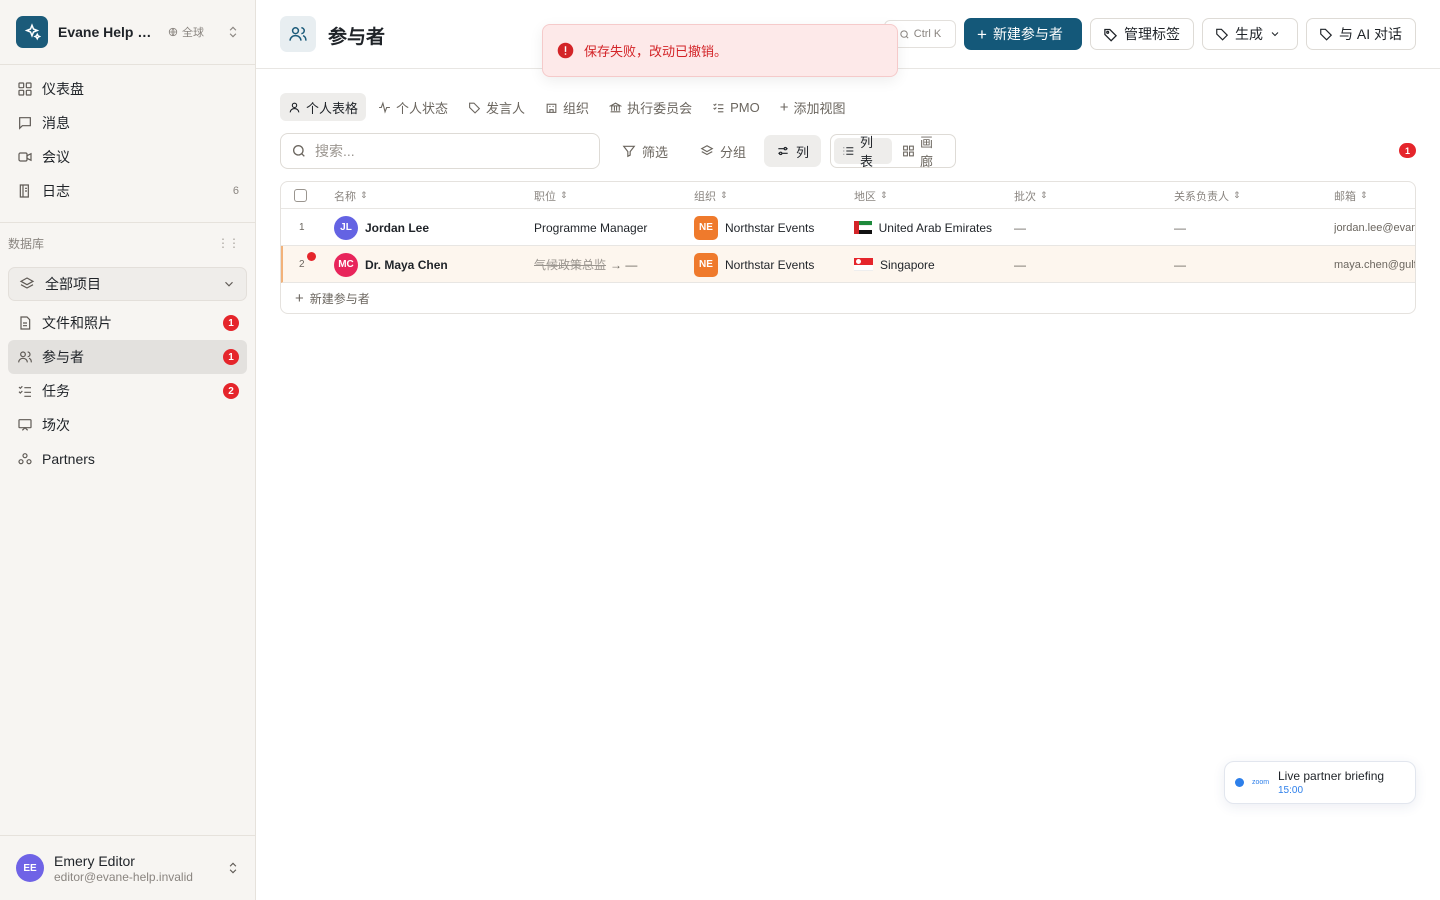 The width and height of the screenshot is (1440, 900). I want to click on plus-icon: +, so click(784, 107).